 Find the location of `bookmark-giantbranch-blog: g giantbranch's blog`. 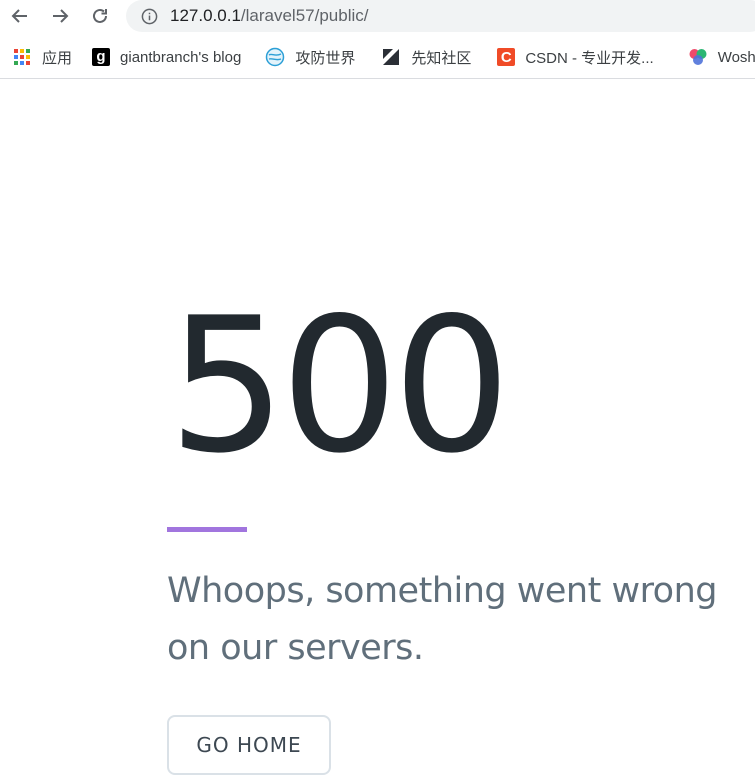

bookmark-giantbranch-blog: g giantbranch's blog is located at coordinates (165, 57).